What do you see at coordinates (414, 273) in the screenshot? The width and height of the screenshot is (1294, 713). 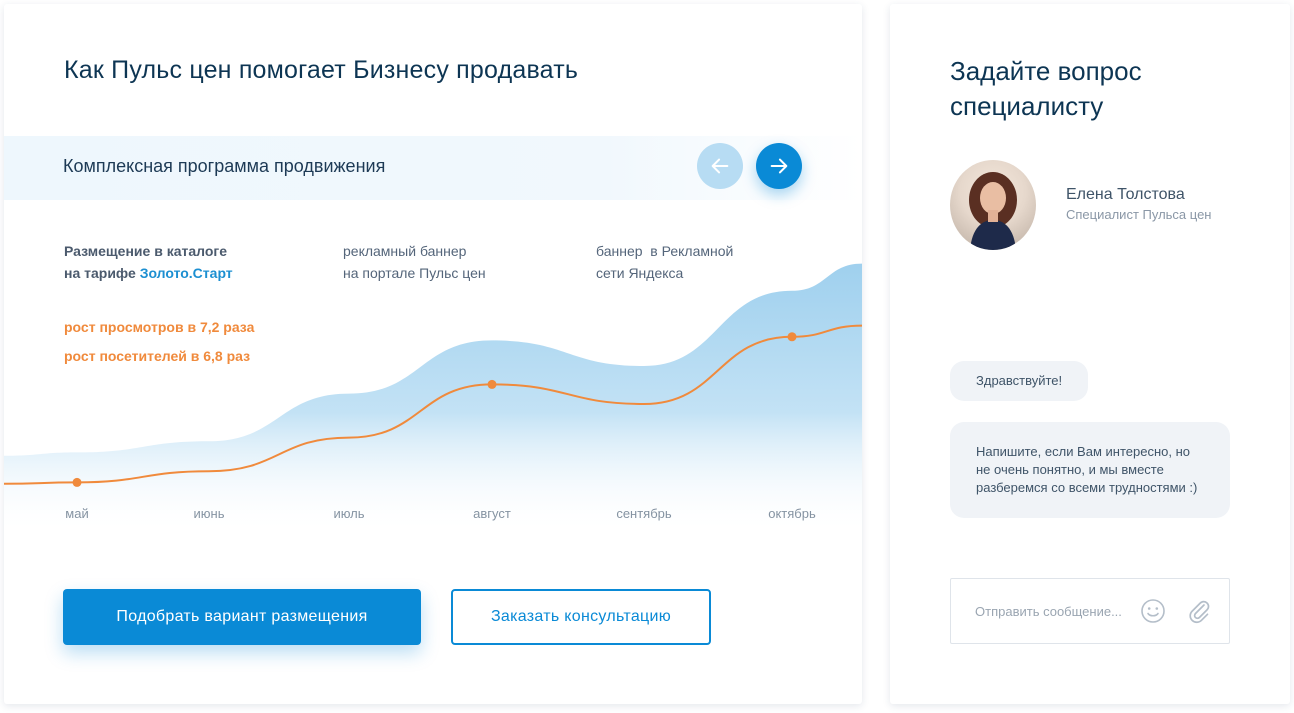 I see `column-banner-line2: на портале Пульс цен` at bounding box center [414, 273].